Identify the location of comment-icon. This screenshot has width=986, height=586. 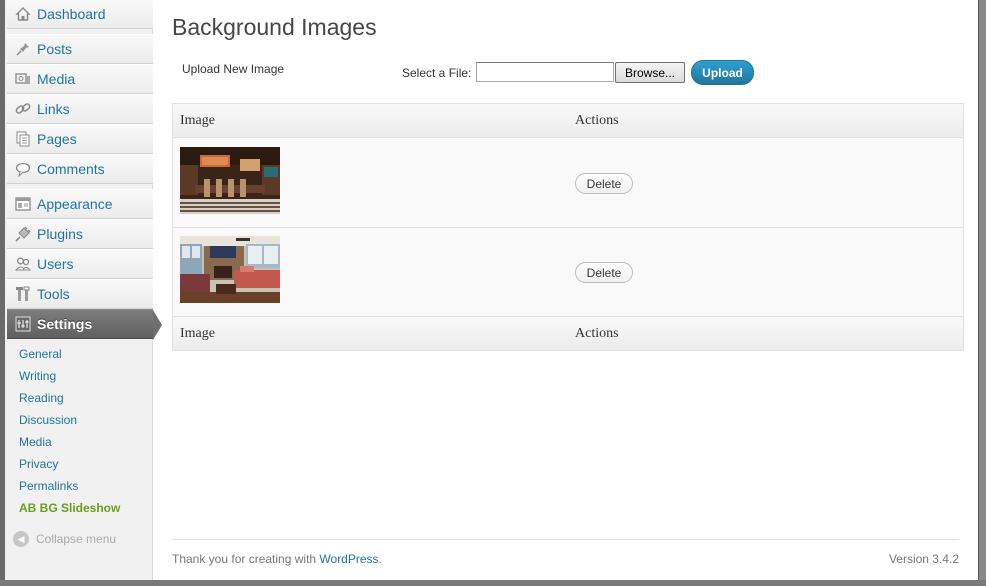
(23, 169).